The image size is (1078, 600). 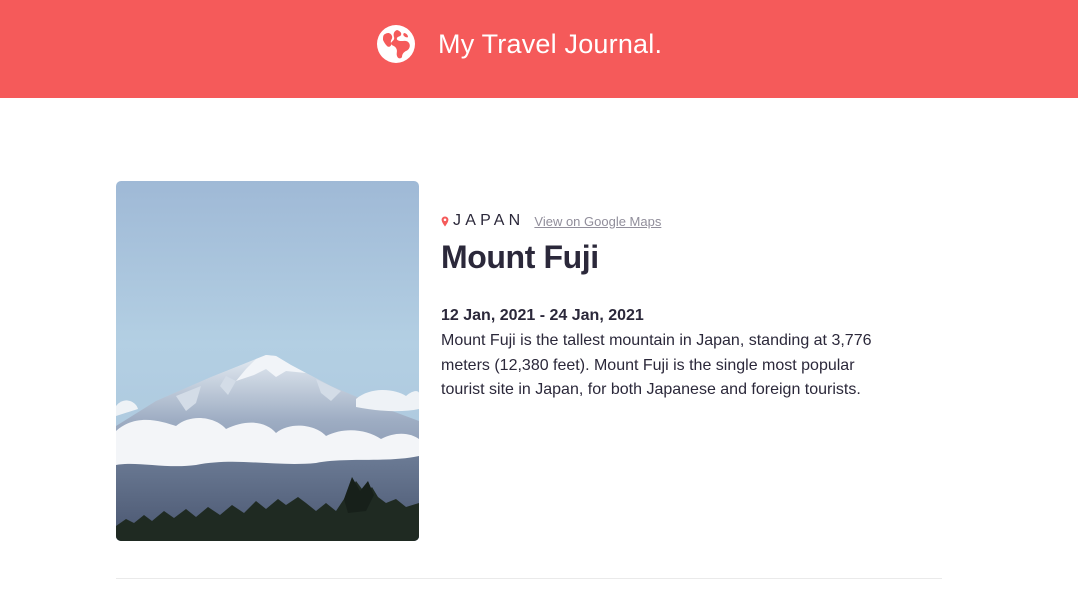 What do you see at coordinates (529, 578) in the screenshot?
I see `entry-divider` at bounding box center [529, 578].